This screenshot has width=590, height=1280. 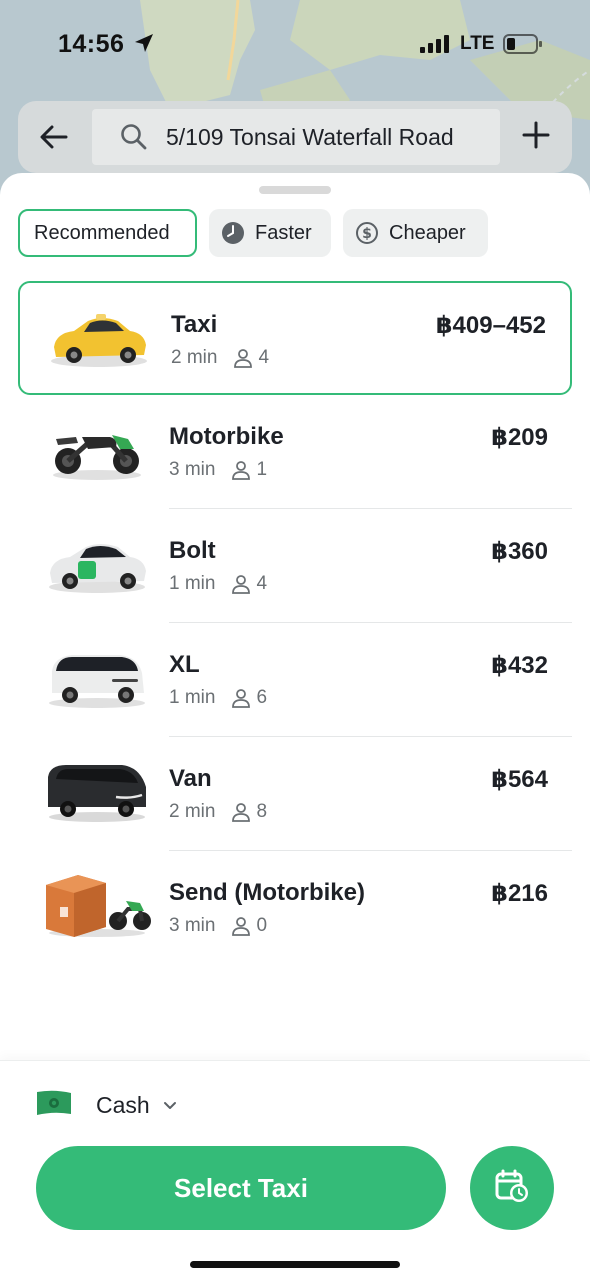 What do you see at coordinates (54, 137) in the screenshot?
I see `back-arrow-icon` at bounding box center [54, 137].